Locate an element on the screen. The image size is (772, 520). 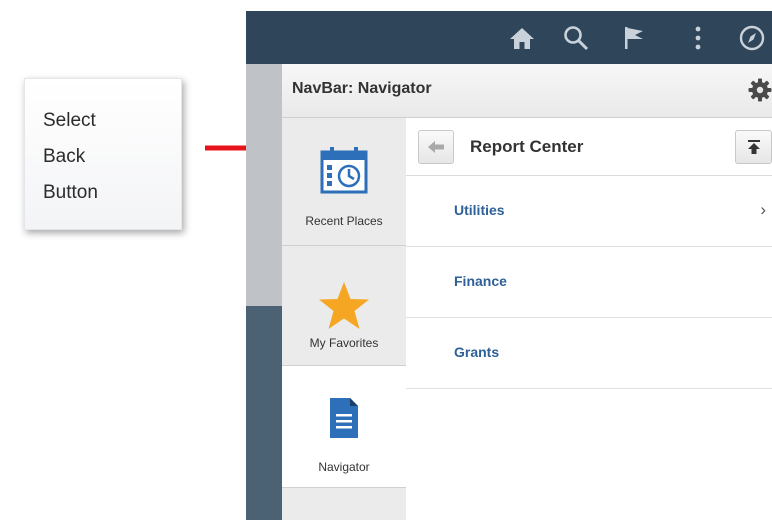
background-strip-dark is located at coordinates (264, 413).